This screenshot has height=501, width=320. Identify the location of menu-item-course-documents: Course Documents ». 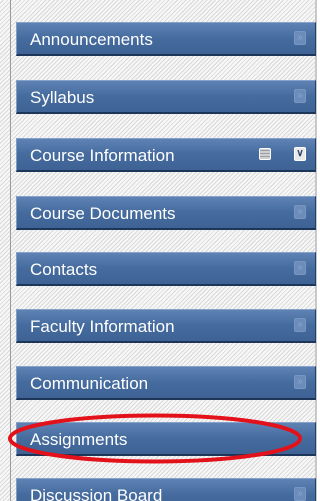
(166, 213).